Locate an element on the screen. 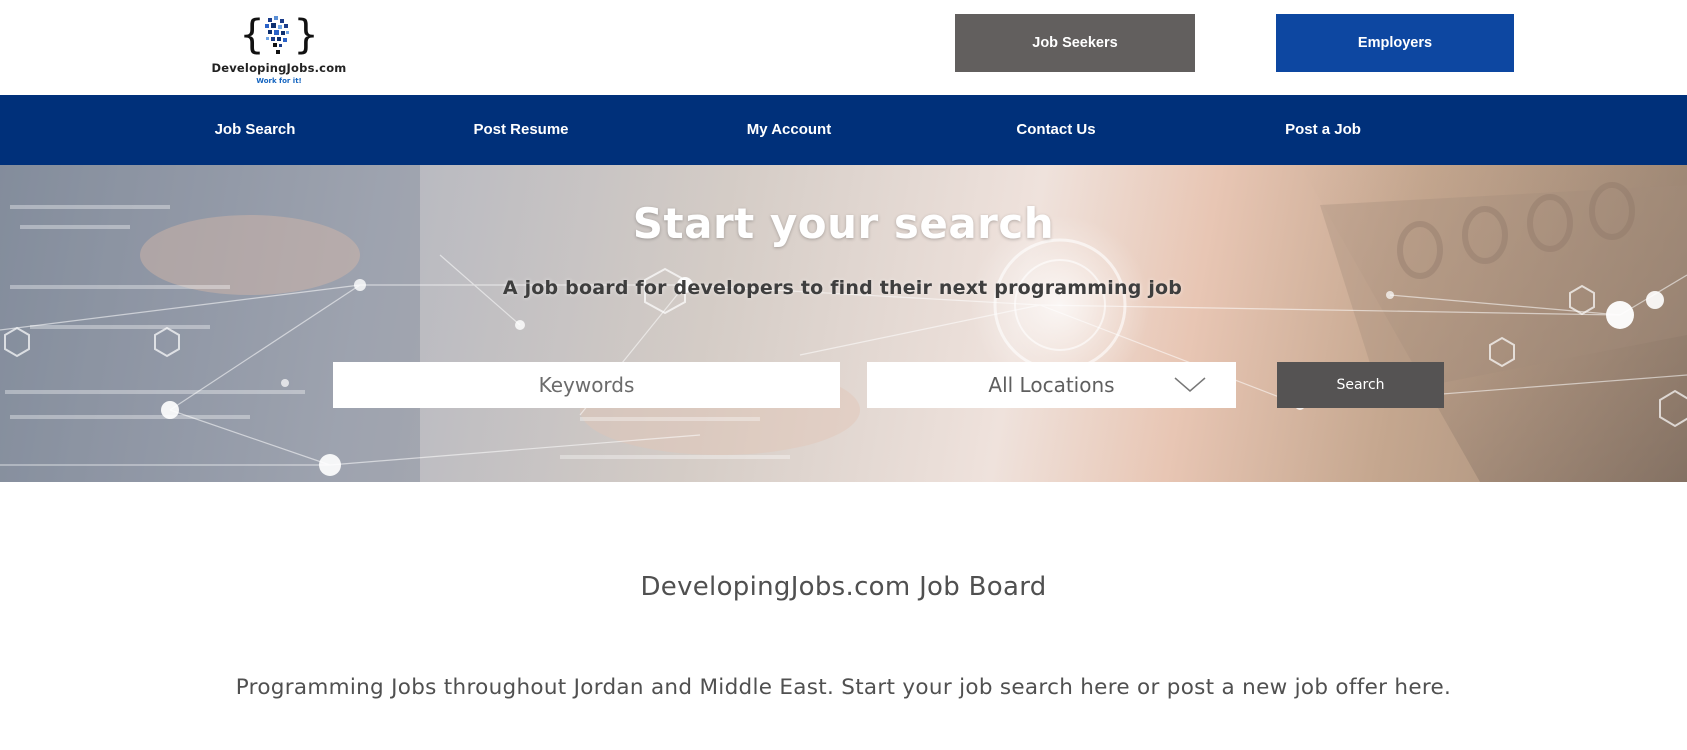 The height and width of the screenshot is (750, 1687). nav-item-job-search: Job Search is located at coordinates (255, 130).